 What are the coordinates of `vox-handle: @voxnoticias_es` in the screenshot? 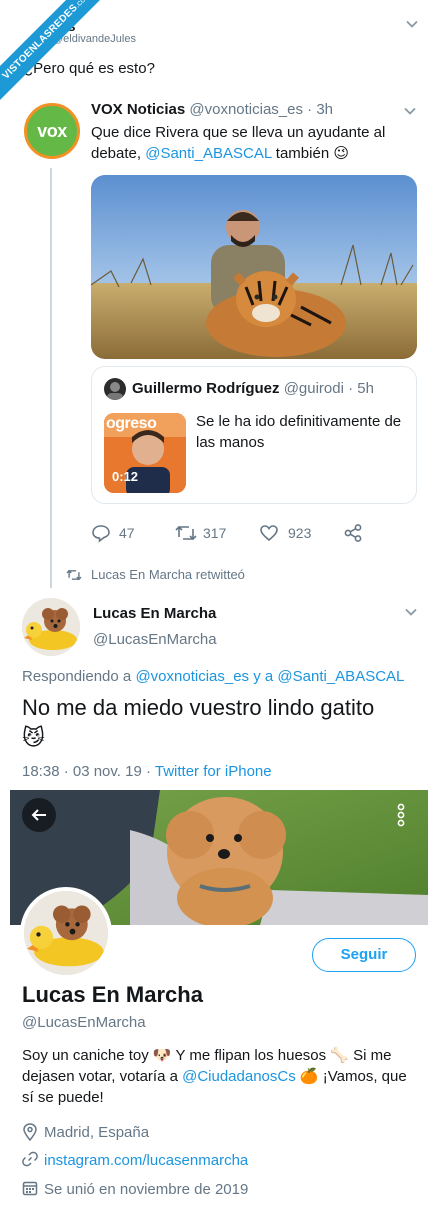 It's located at (246, 109).